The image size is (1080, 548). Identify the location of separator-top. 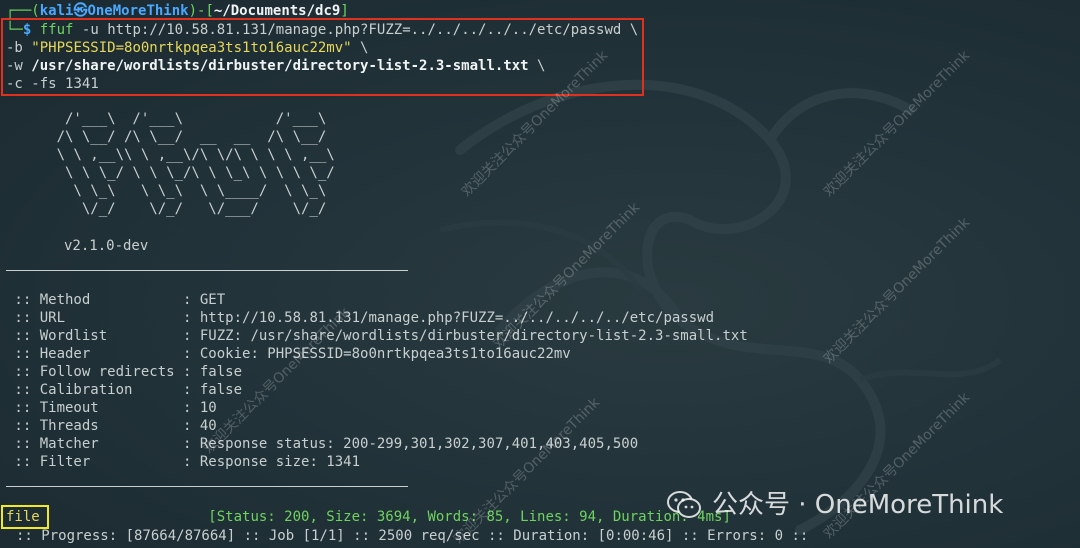
(207, 270).